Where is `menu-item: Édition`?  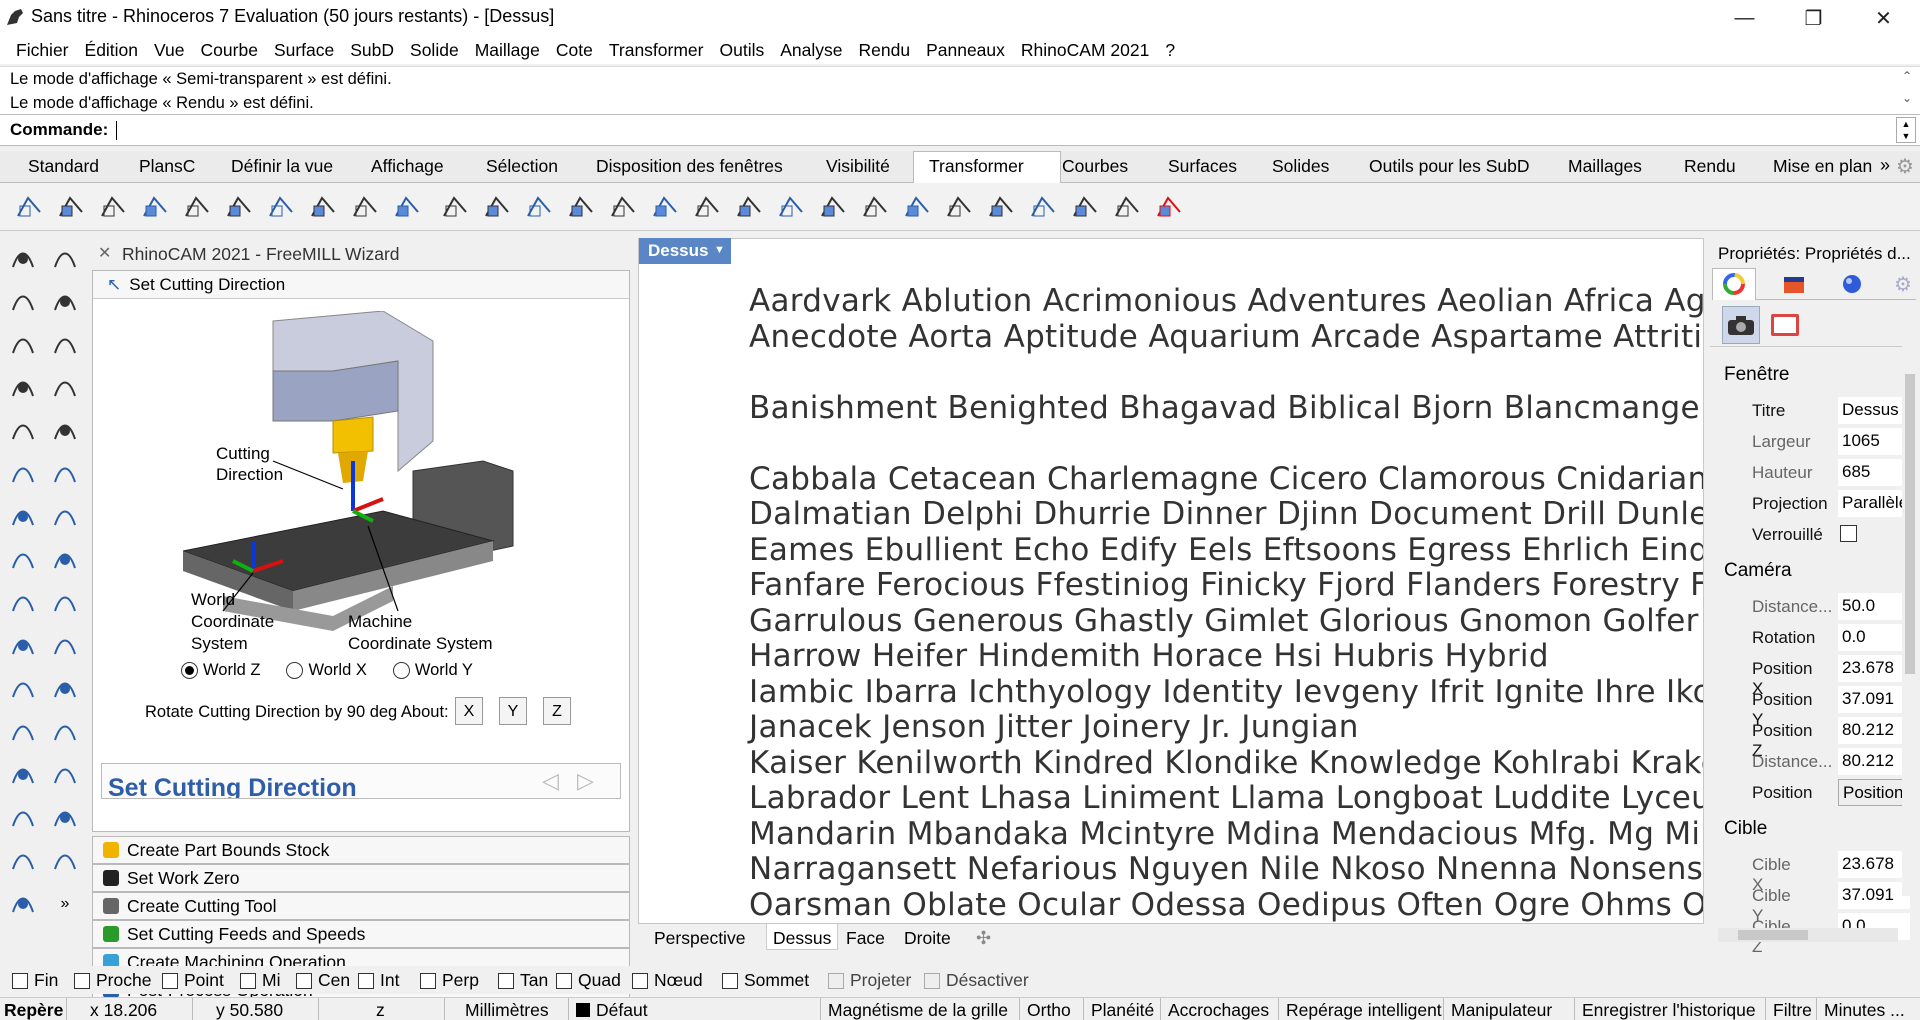 menu-item: Édition is located at coordinates (112, 50).